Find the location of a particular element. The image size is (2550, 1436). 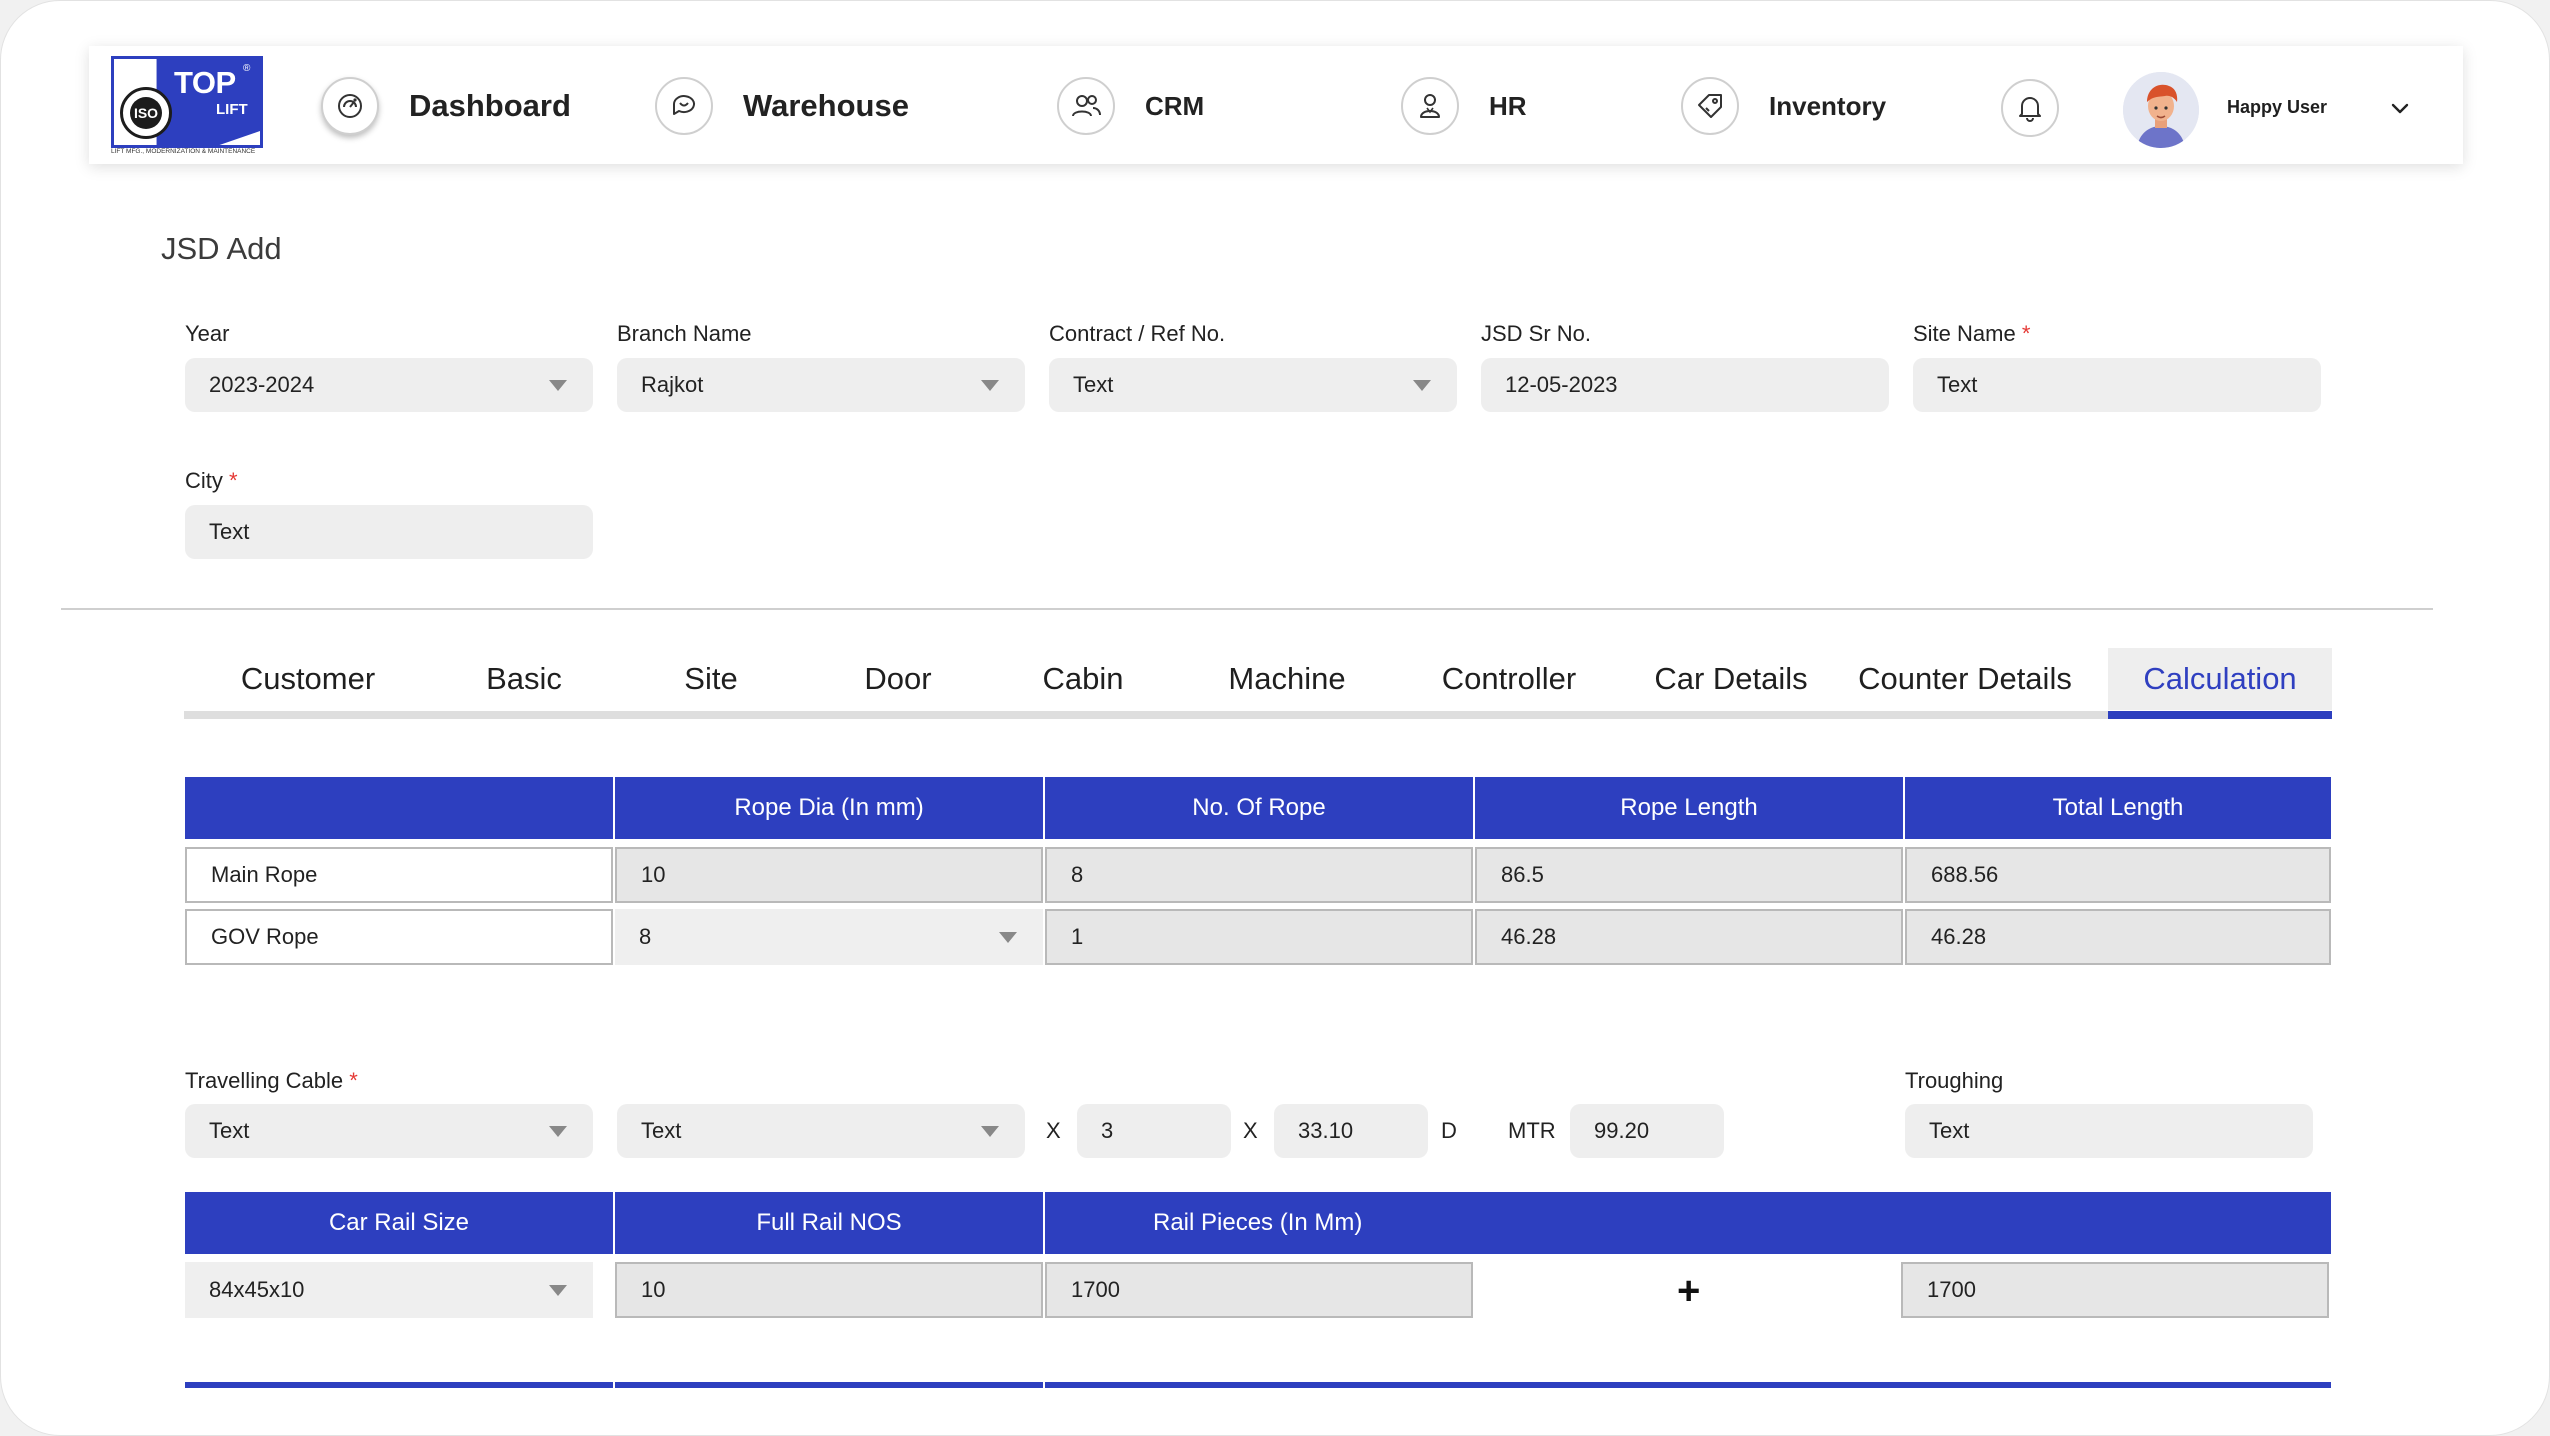

branch-select: Rajkot is located at coordinates (821, 385).